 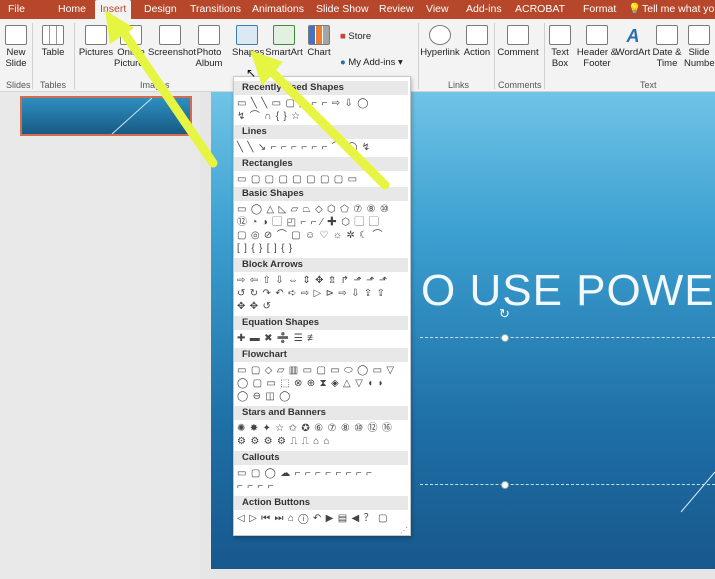 I want to click on arrow-to-shapes-button, so click(x=320, y=120).